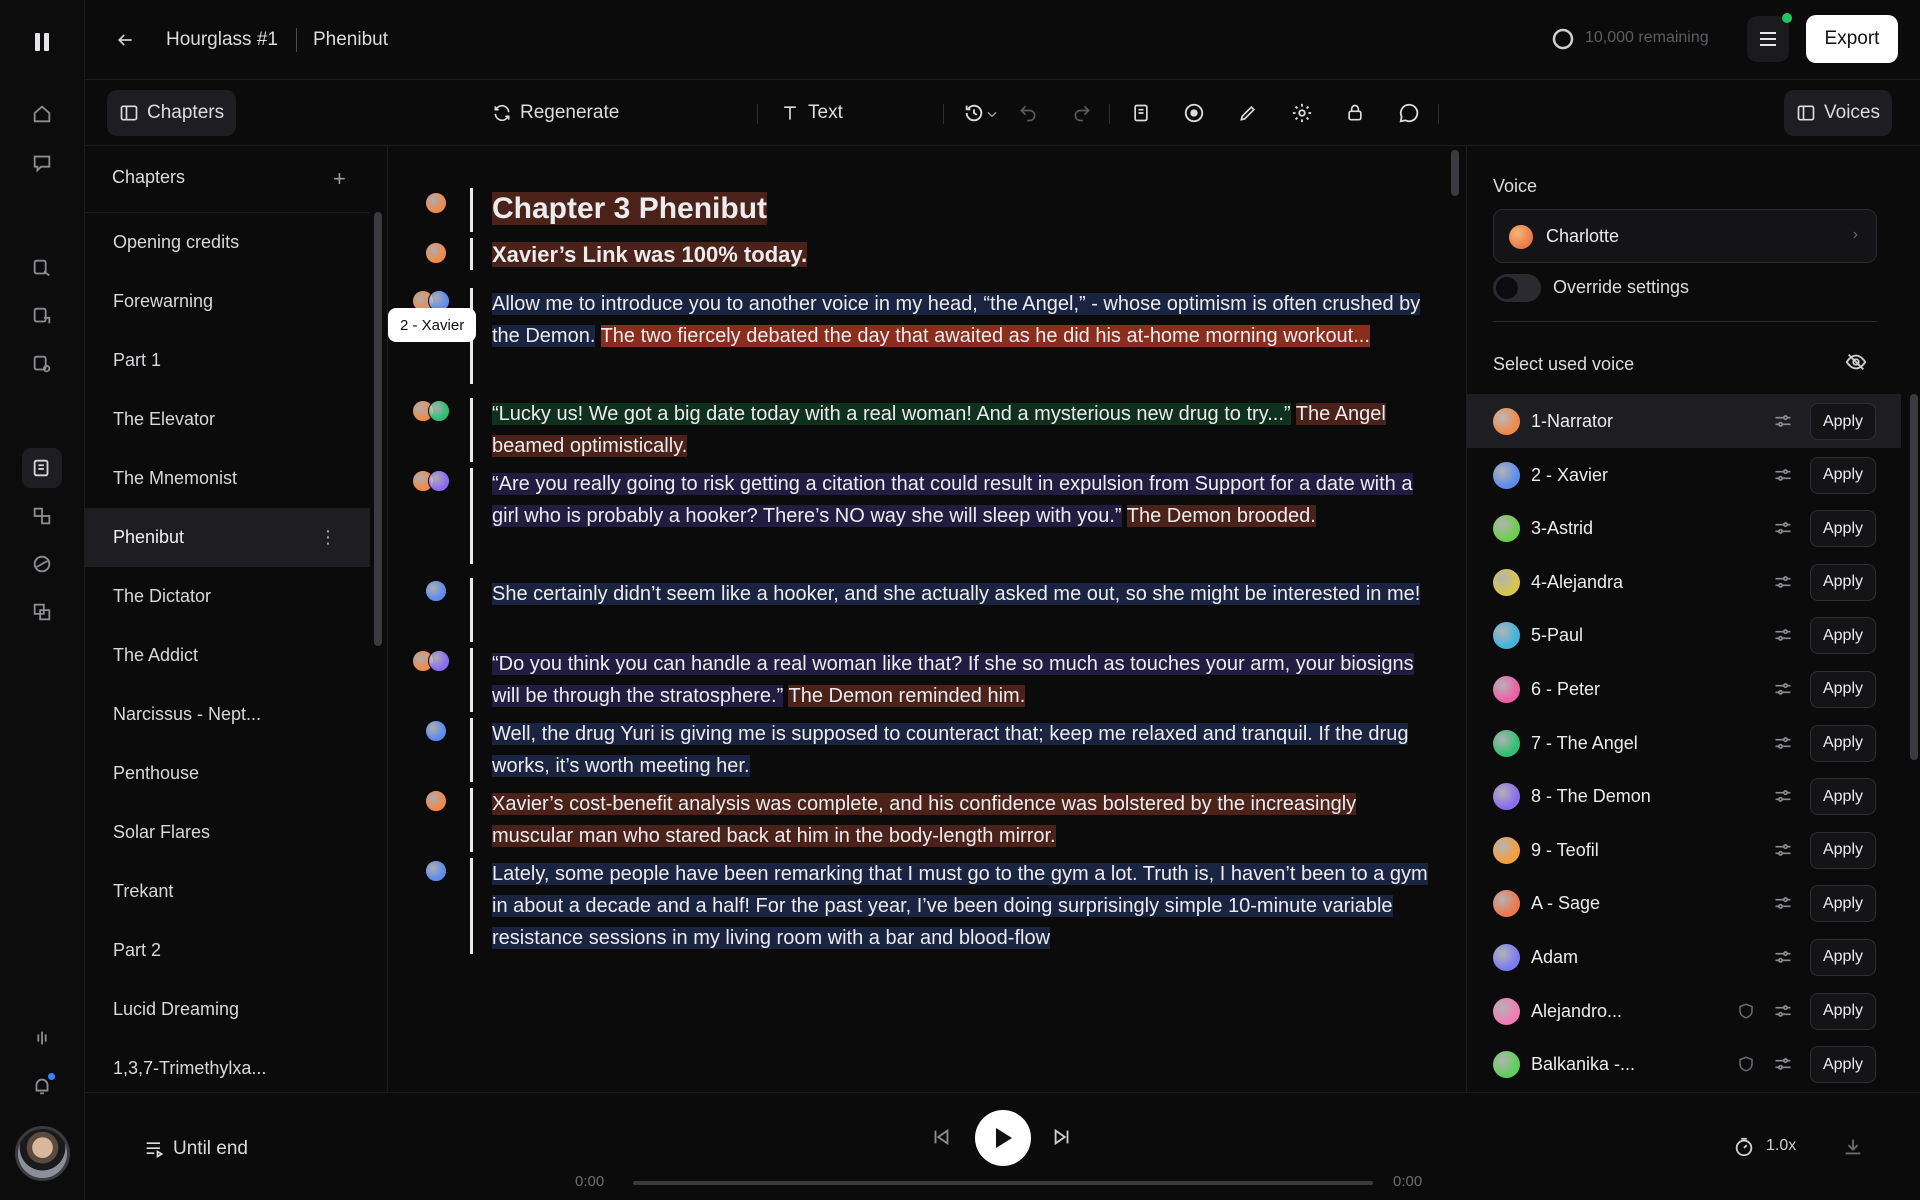  Describe the element at coordinates (227, 242) in the screenshot. I see `chapter-item: Opening credits` at that location.